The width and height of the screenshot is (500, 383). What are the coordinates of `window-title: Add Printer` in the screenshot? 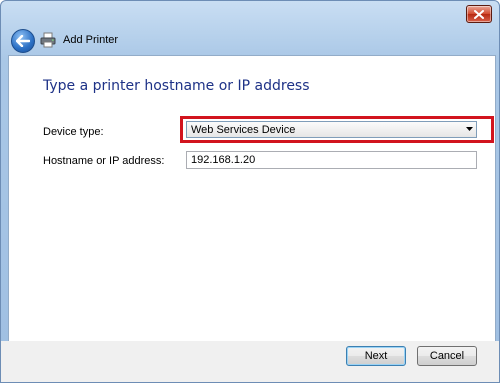 It's located at (91, 40).